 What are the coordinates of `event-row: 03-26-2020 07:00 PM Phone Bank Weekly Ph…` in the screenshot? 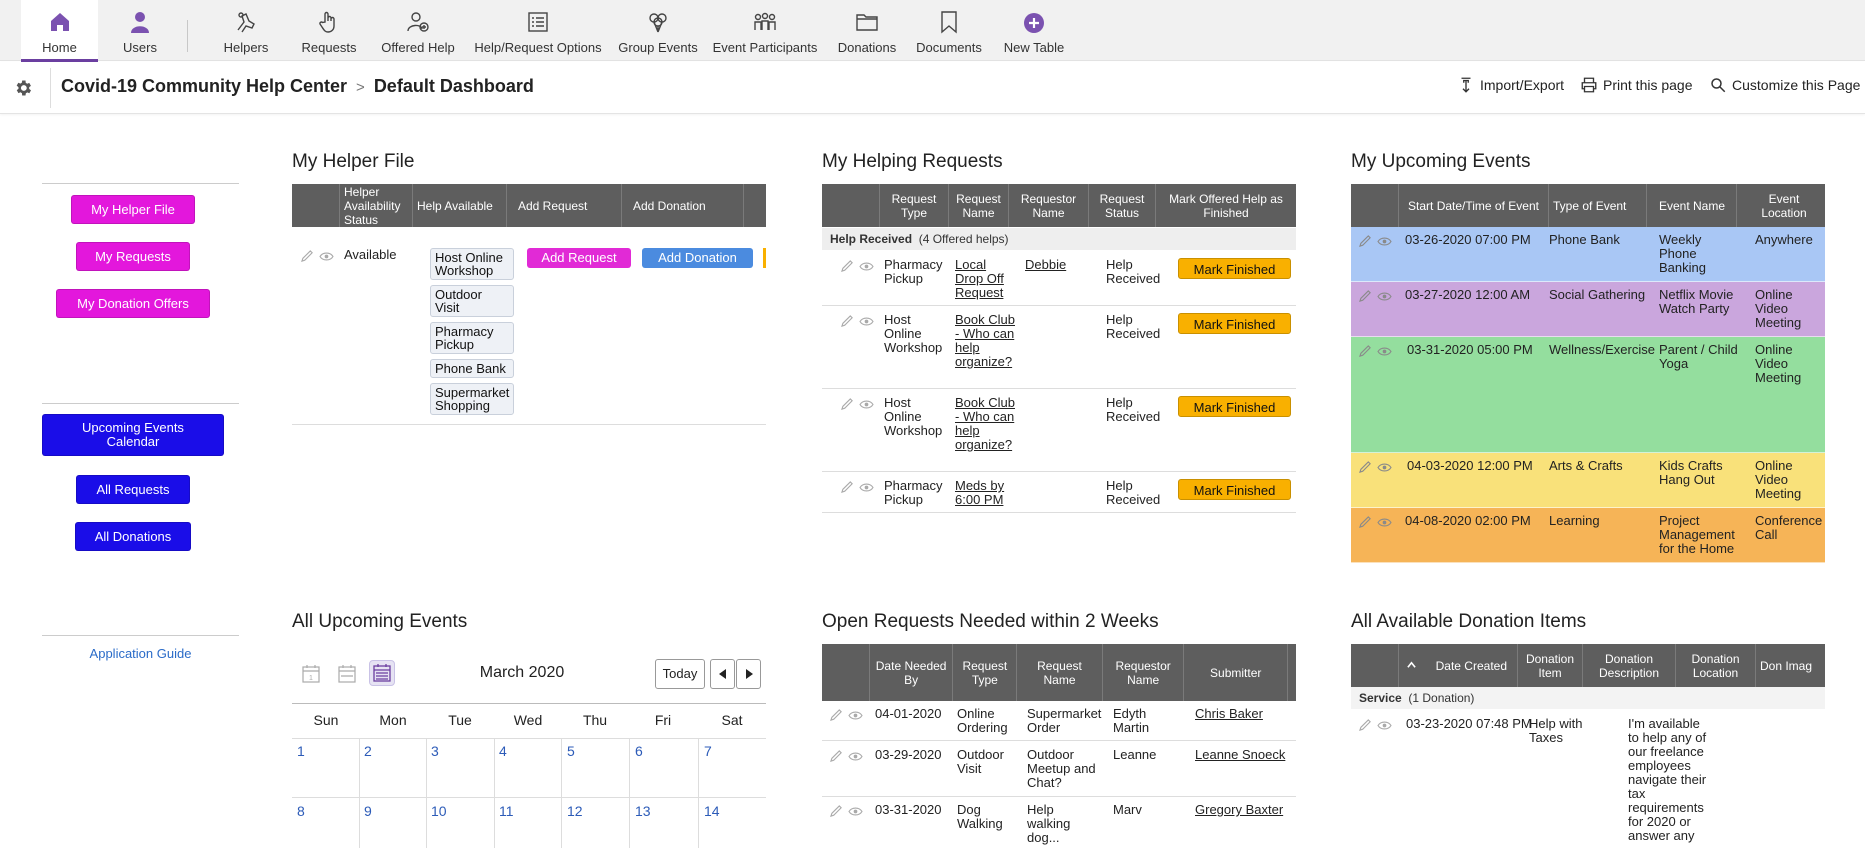 It's located at (1588, 254).